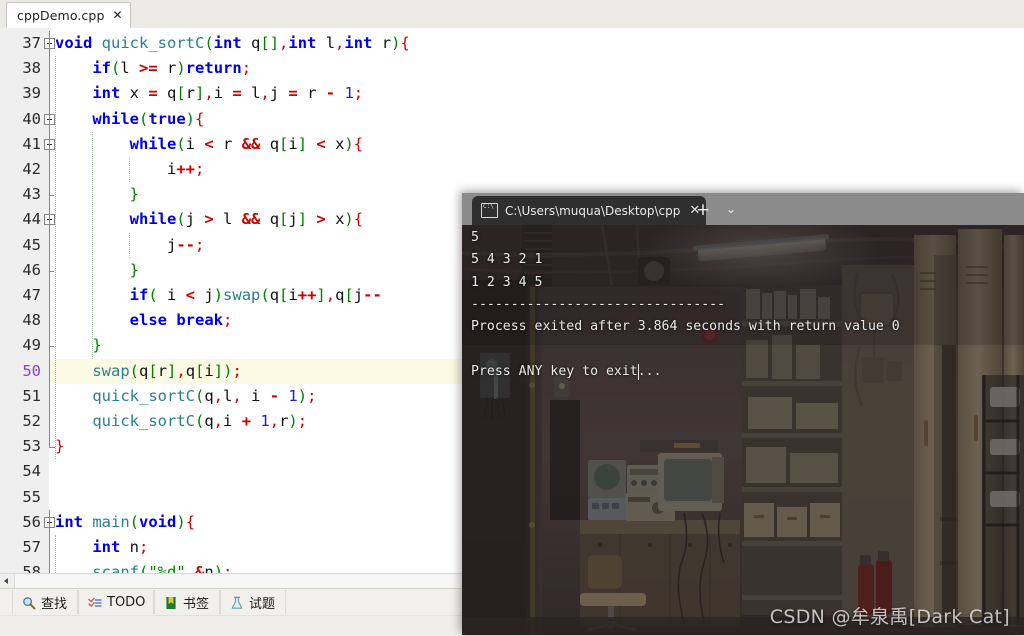  I want to click on code-text: int main(void){, so click(125, 521).